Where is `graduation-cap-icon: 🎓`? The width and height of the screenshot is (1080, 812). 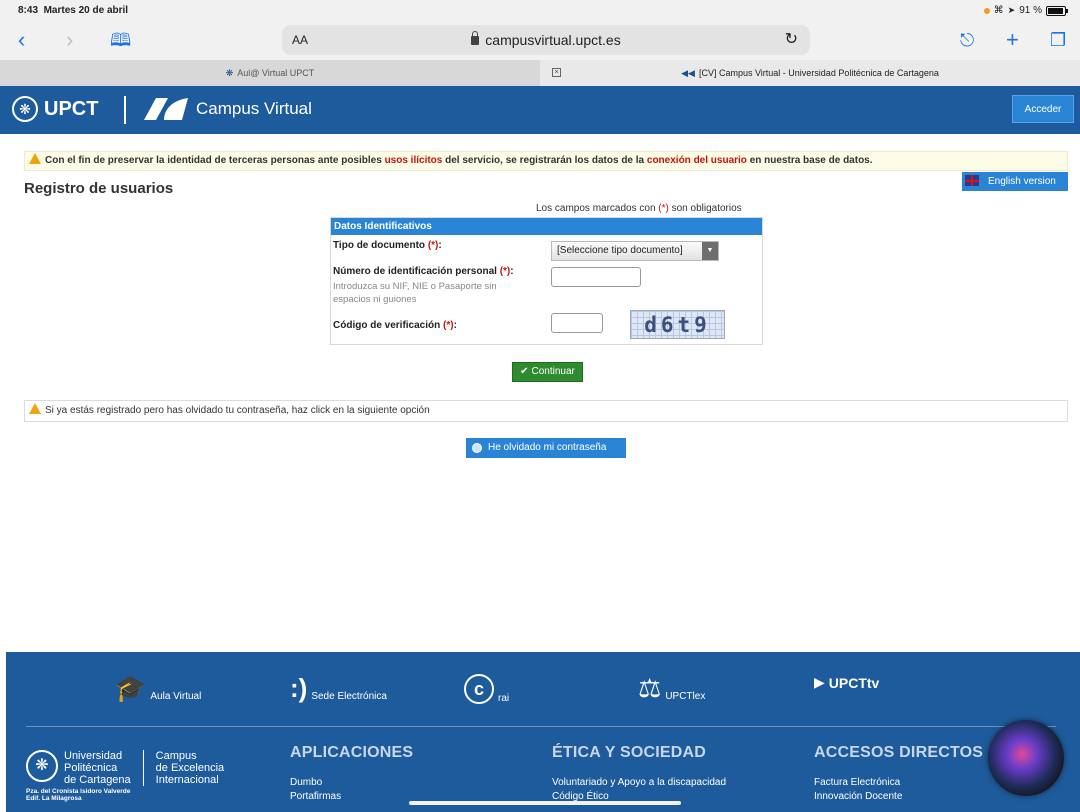 graduation-cap-icon: 🎓 is located at coordinates (130, 688).